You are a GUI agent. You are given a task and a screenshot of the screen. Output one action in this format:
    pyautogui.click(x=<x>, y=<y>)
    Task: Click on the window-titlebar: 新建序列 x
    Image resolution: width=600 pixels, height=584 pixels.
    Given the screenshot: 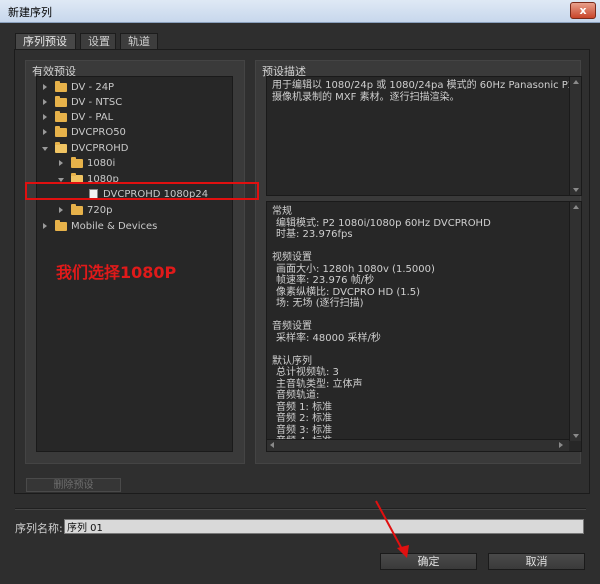 What is the action you would take?
    pyautogui.click(x=300, y=11)
    